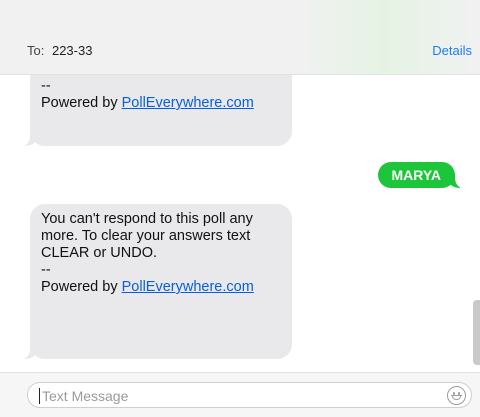  I want to click on message-text: MARYA, so click(416, 175).